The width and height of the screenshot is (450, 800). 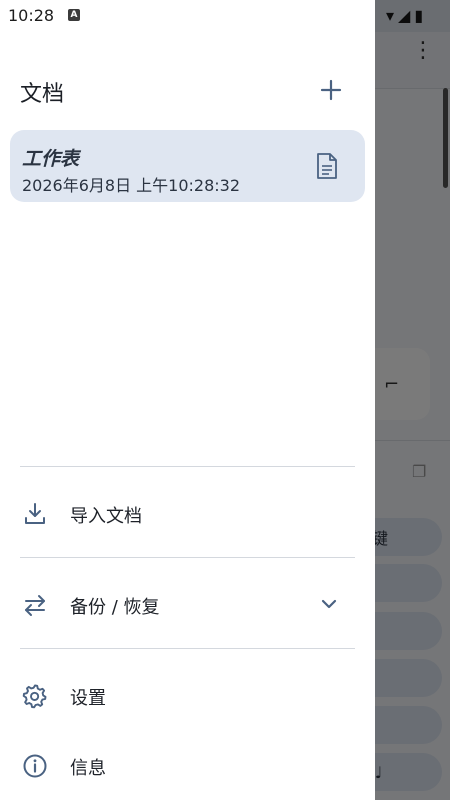 What do you see at coordinates (115, 607) in the screenshot?
I see `backup-restore-label: 备份 / 恢复` at bounding box center [115, 607].